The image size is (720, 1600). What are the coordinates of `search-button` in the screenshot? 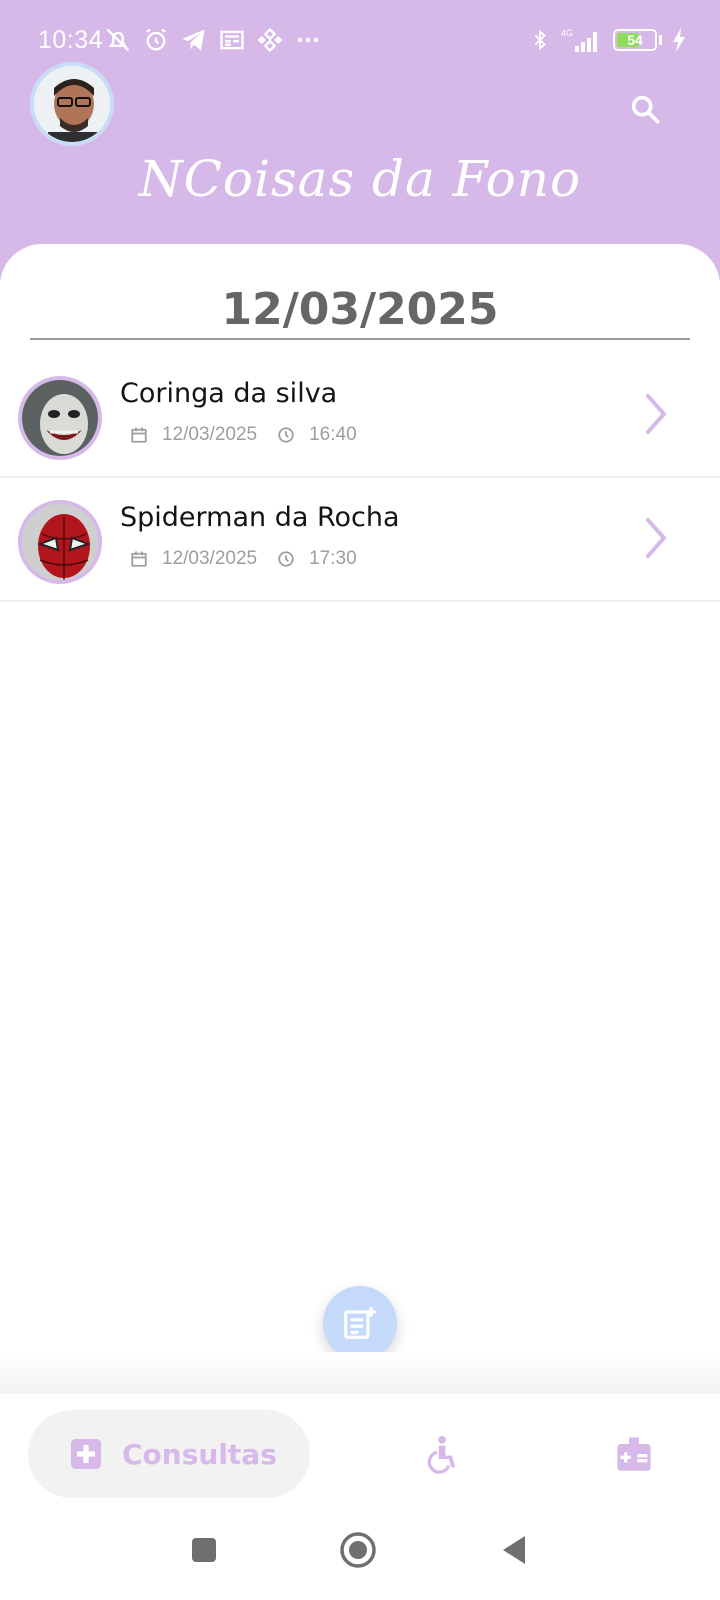 It's located at (645, 109).